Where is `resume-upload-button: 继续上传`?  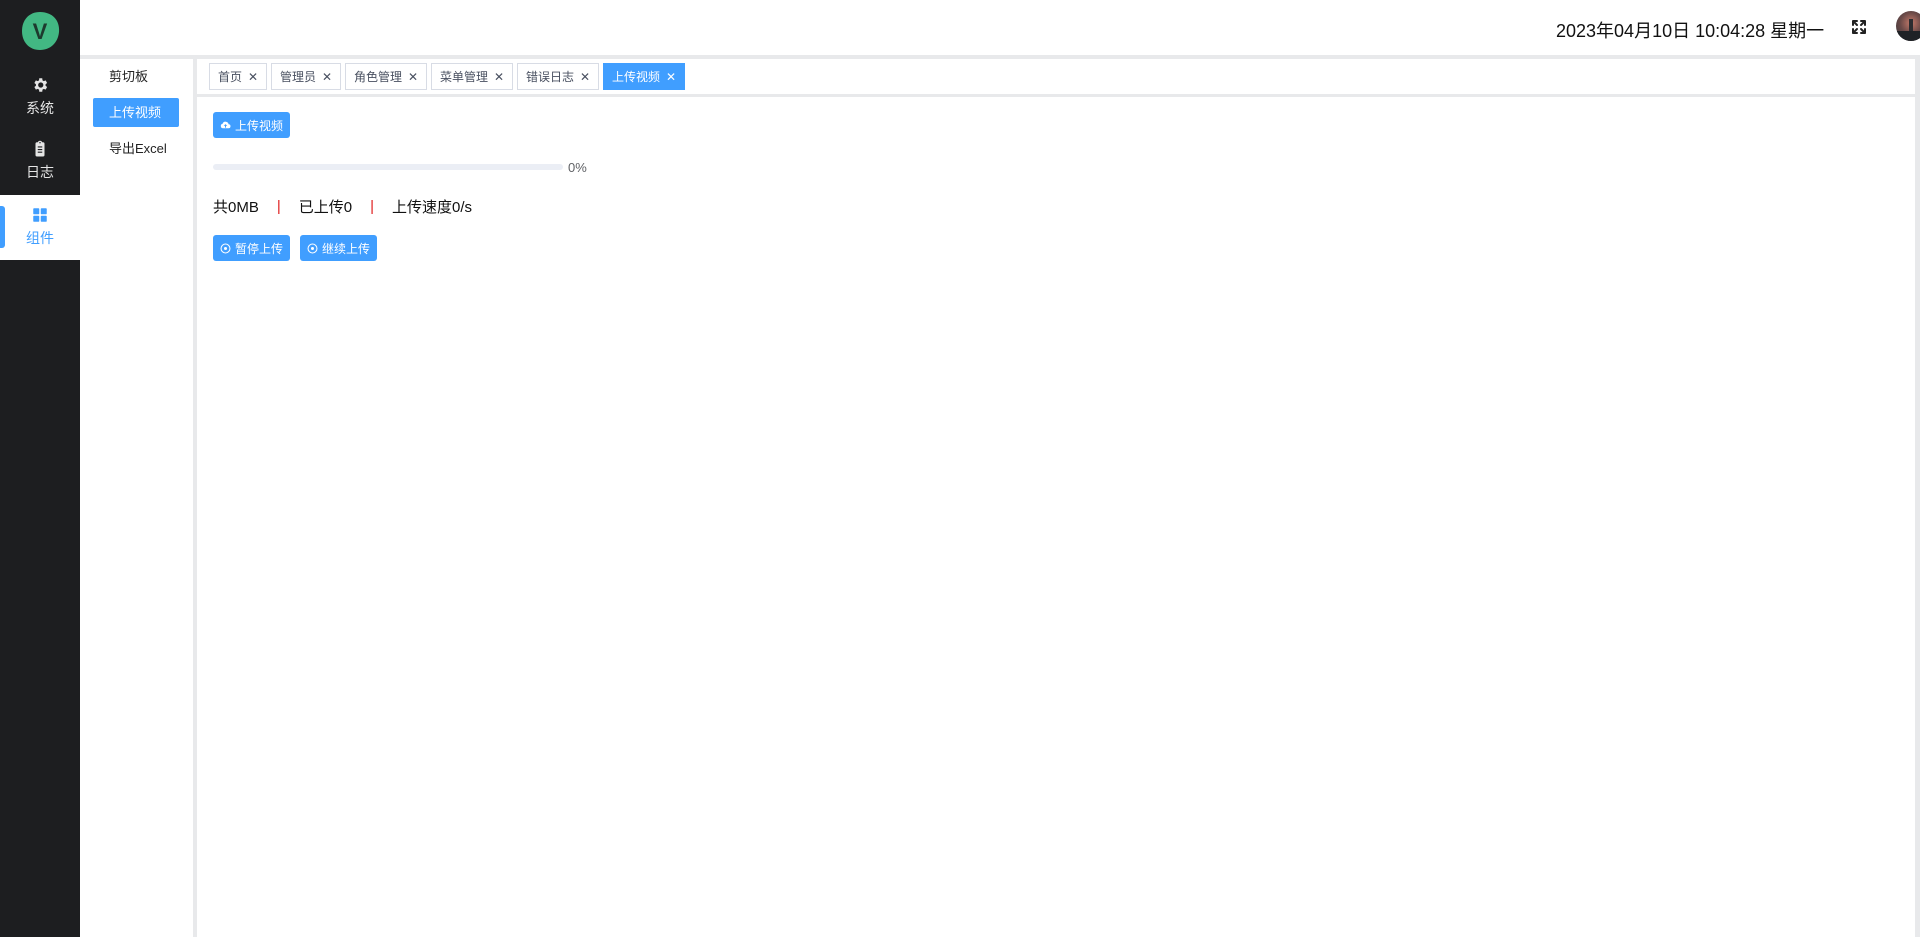 resume-upload-button: 继续上传 is located at coordinates (339, 248).